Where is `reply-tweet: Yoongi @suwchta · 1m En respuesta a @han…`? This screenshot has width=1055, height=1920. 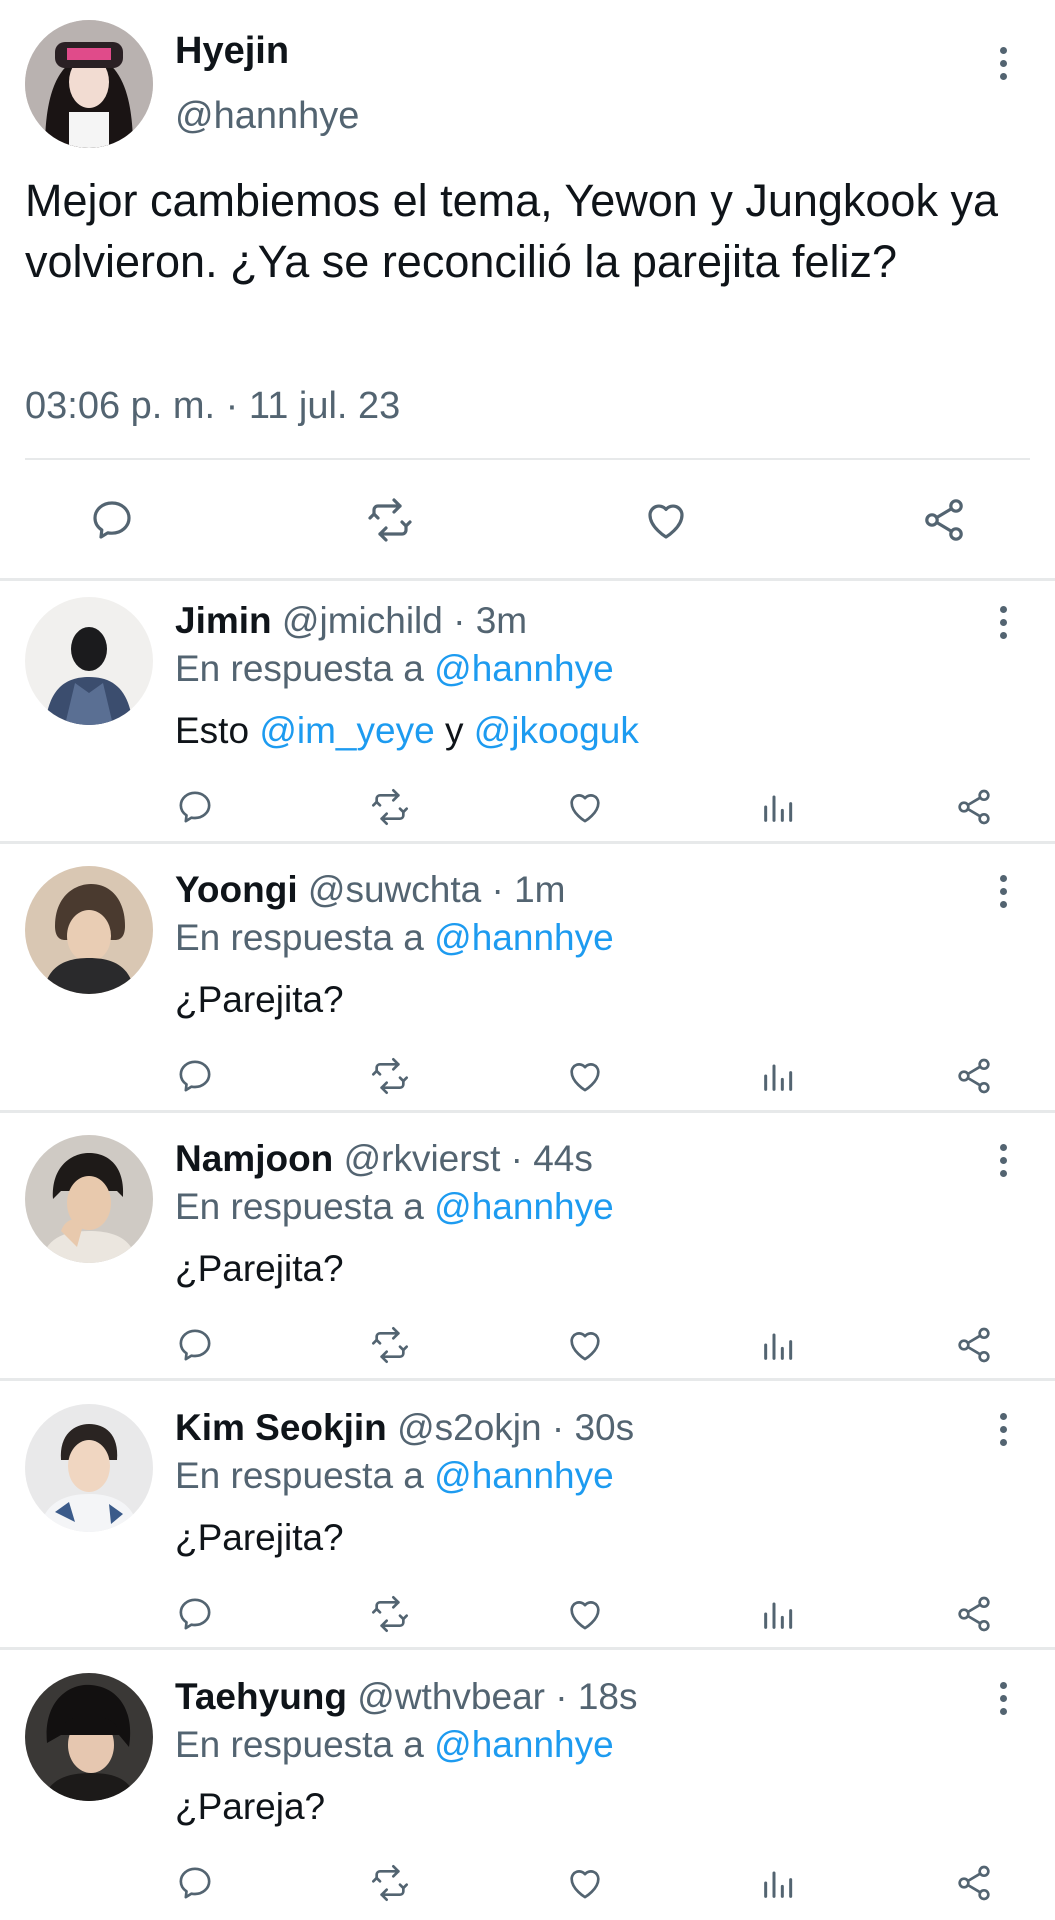 reply-tweet: Yoongi @suwchta · 1m En respuesta a @han… is located at coordinates (527, 983).